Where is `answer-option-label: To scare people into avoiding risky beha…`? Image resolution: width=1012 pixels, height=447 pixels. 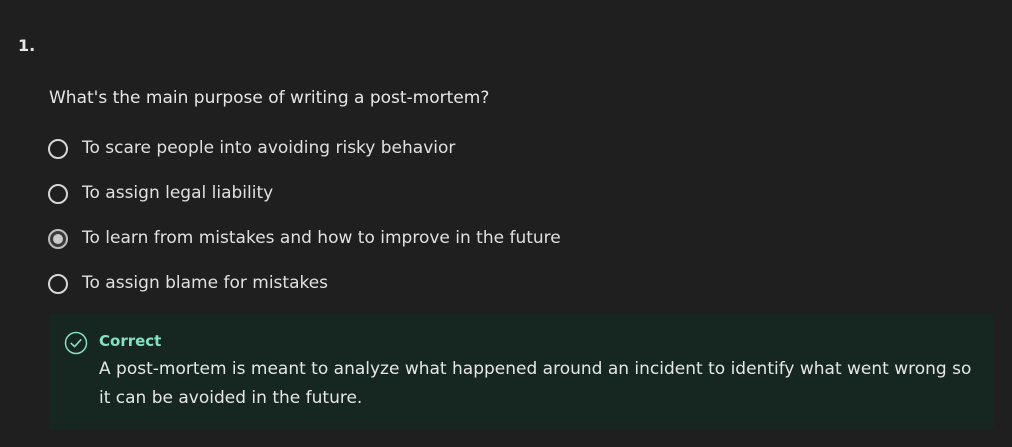 answer-option-label: To scare people into avoiding risky beha… is located at coordinates (269, 148).